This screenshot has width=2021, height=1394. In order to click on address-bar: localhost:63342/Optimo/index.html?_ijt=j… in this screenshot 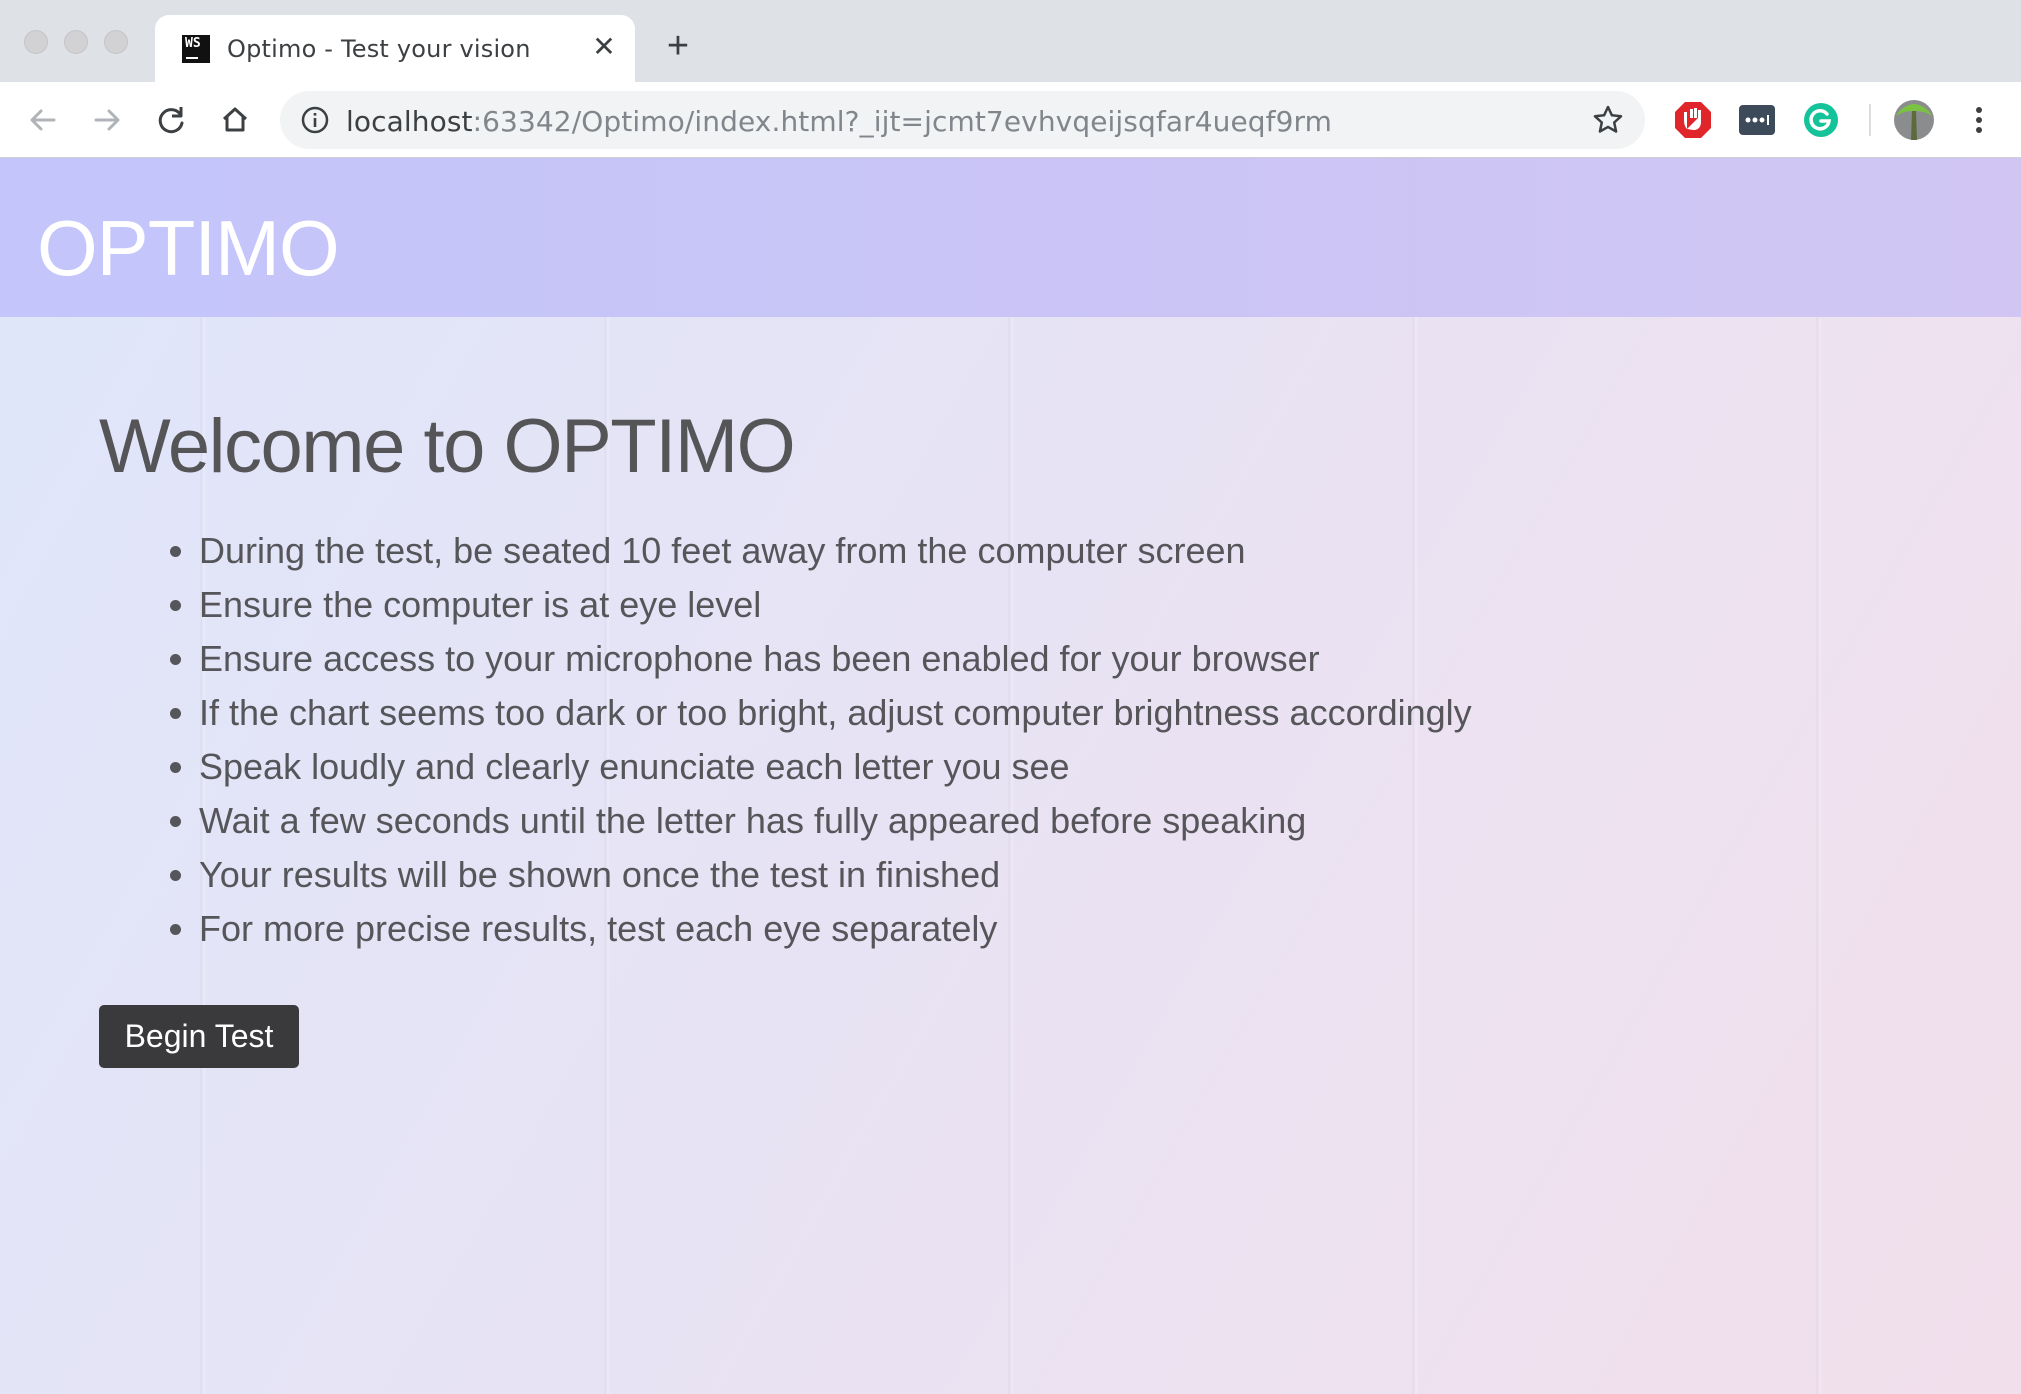, I will do `click(962, 120)`.